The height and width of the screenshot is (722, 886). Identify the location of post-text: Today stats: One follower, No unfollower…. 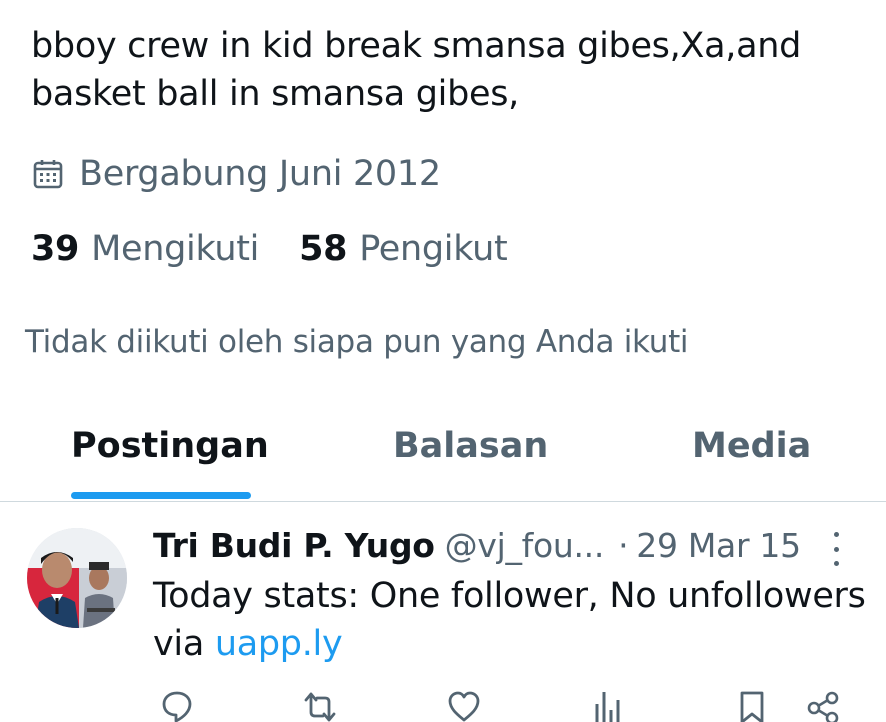
(513, 620).